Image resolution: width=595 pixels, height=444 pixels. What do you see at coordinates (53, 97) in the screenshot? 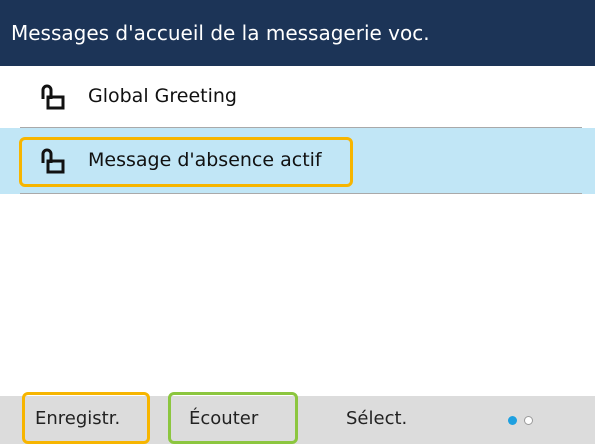
I see `lock-open-icon` at bounding box center [53, 97].